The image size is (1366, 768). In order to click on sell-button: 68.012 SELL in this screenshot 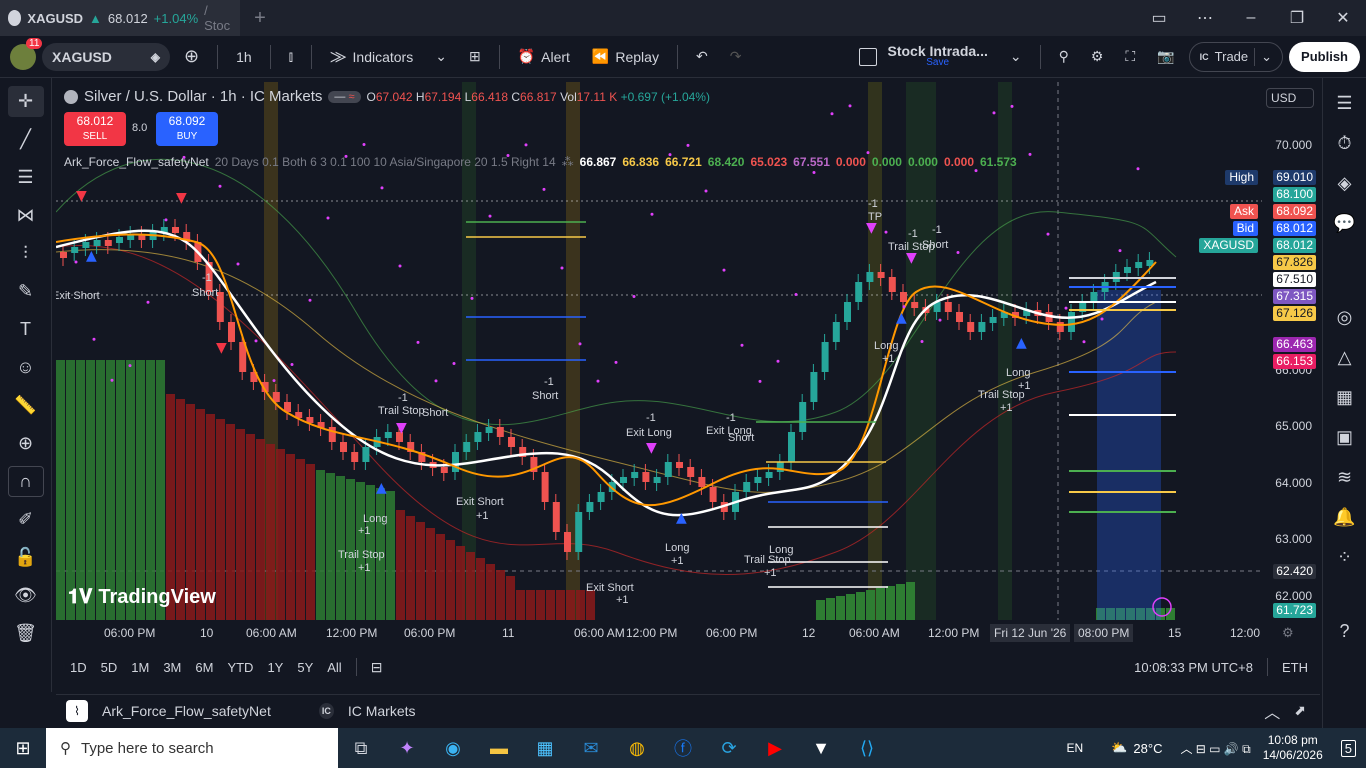, I will do `click(95, 129)`.